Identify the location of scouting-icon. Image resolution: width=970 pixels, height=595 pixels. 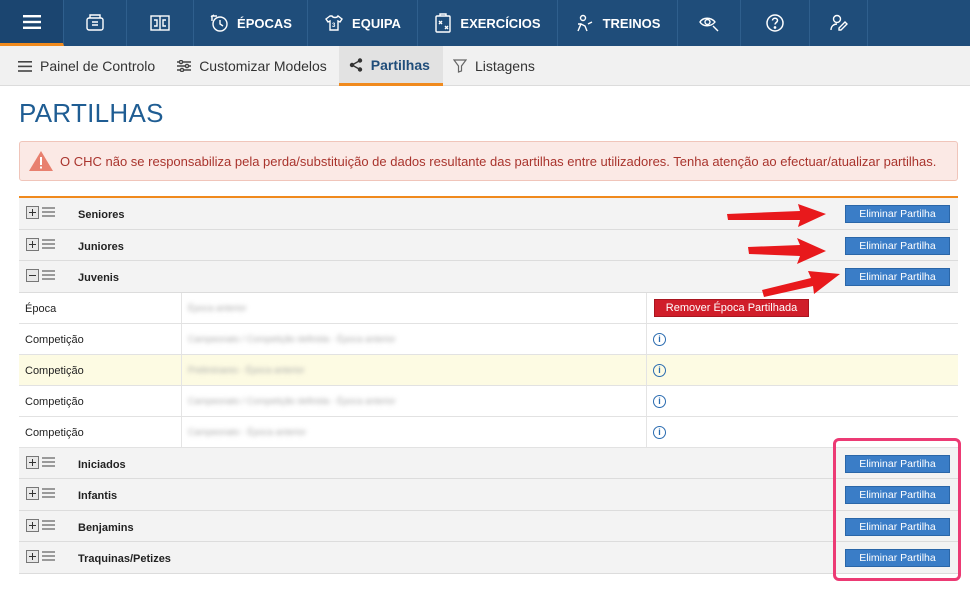
(709, 24).